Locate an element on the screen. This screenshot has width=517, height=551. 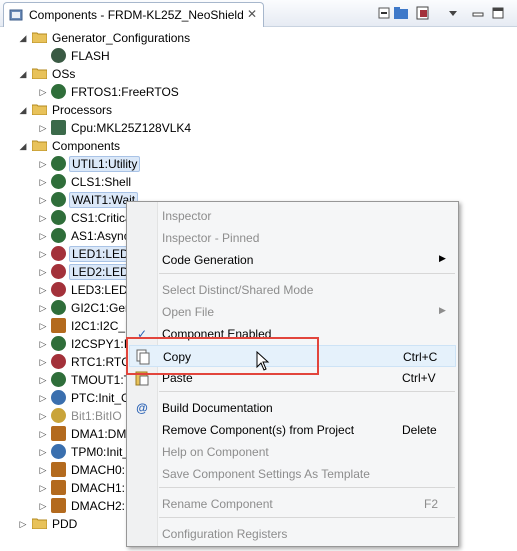
menu-item-label: Inspector is located at coordinates (187, 216).